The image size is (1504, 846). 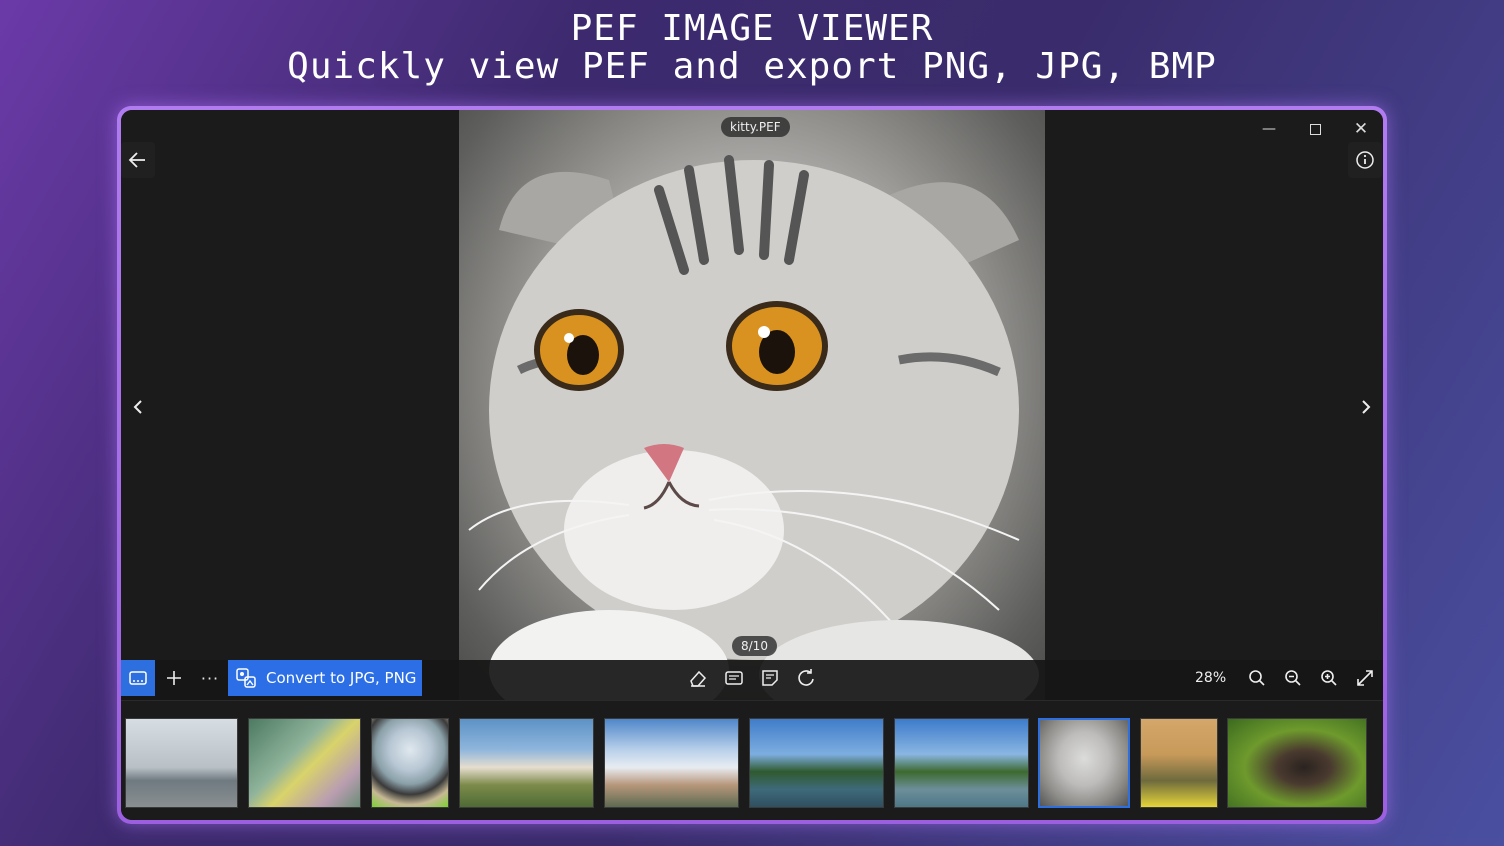 I want to click on sticker-icon, so click(x=770, y=678).